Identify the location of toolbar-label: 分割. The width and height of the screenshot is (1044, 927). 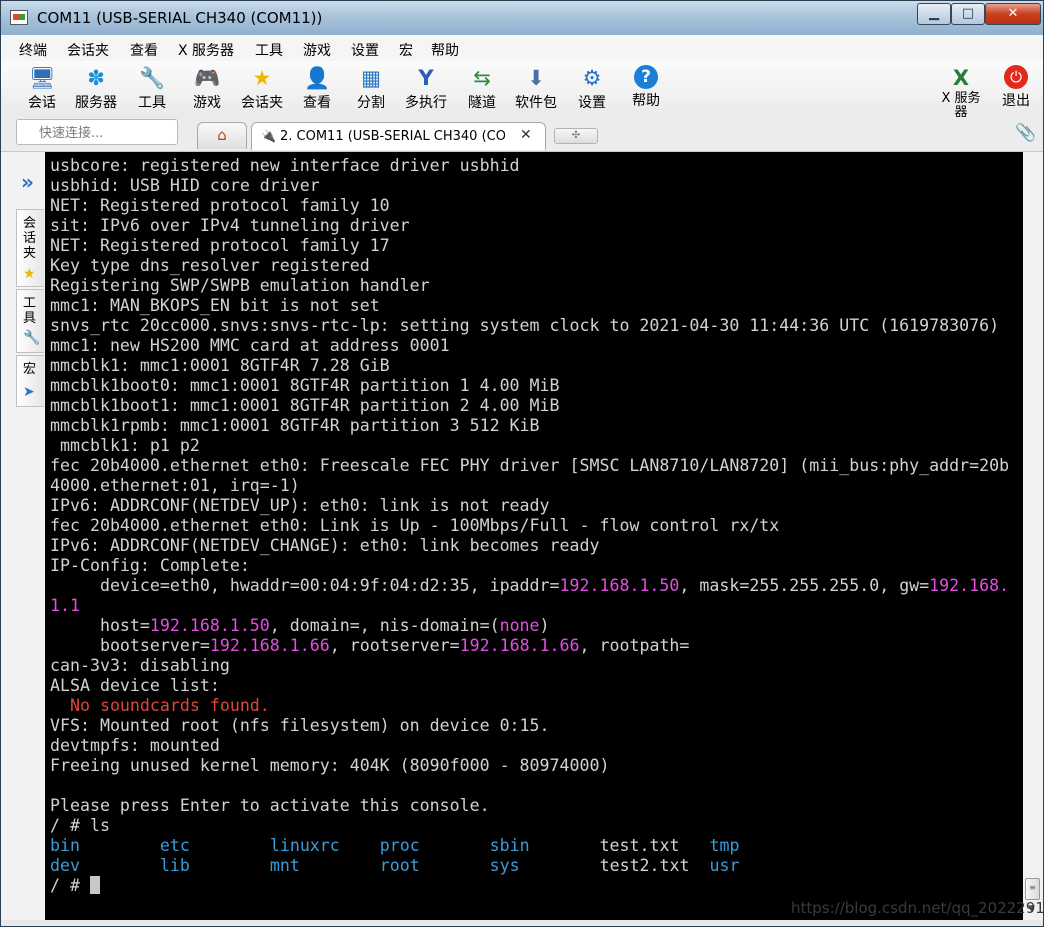
(371, 103).